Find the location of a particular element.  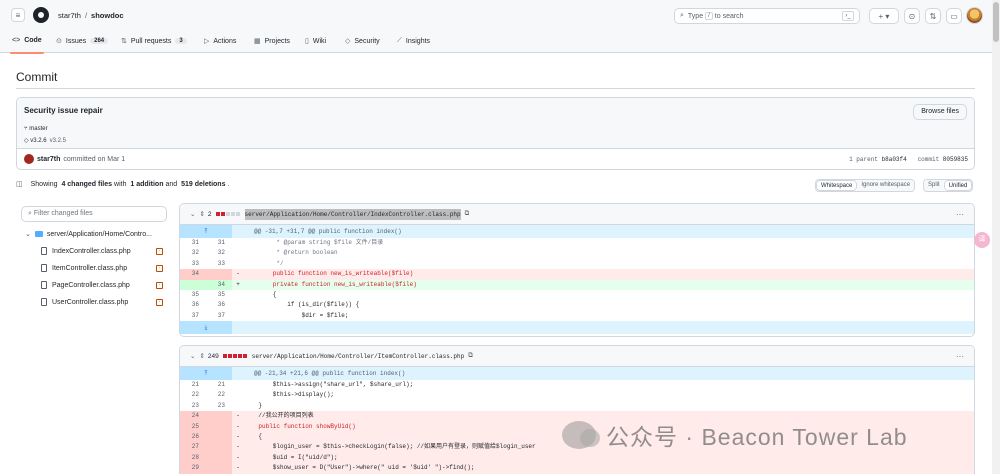

menu-icon: ≡ is located at coordinates (18, 15).